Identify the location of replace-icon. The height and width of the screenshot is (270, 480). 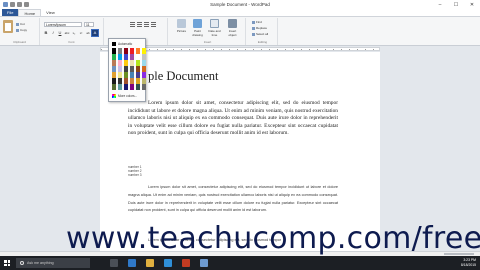
(253, 28).